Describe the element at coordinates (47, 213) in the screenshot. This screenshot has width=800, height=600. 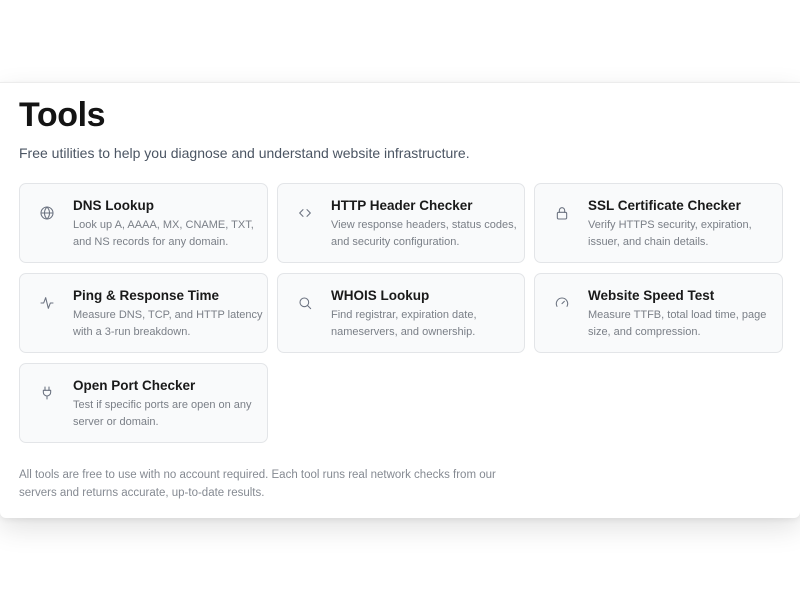
I see `globe-icon` at that location.